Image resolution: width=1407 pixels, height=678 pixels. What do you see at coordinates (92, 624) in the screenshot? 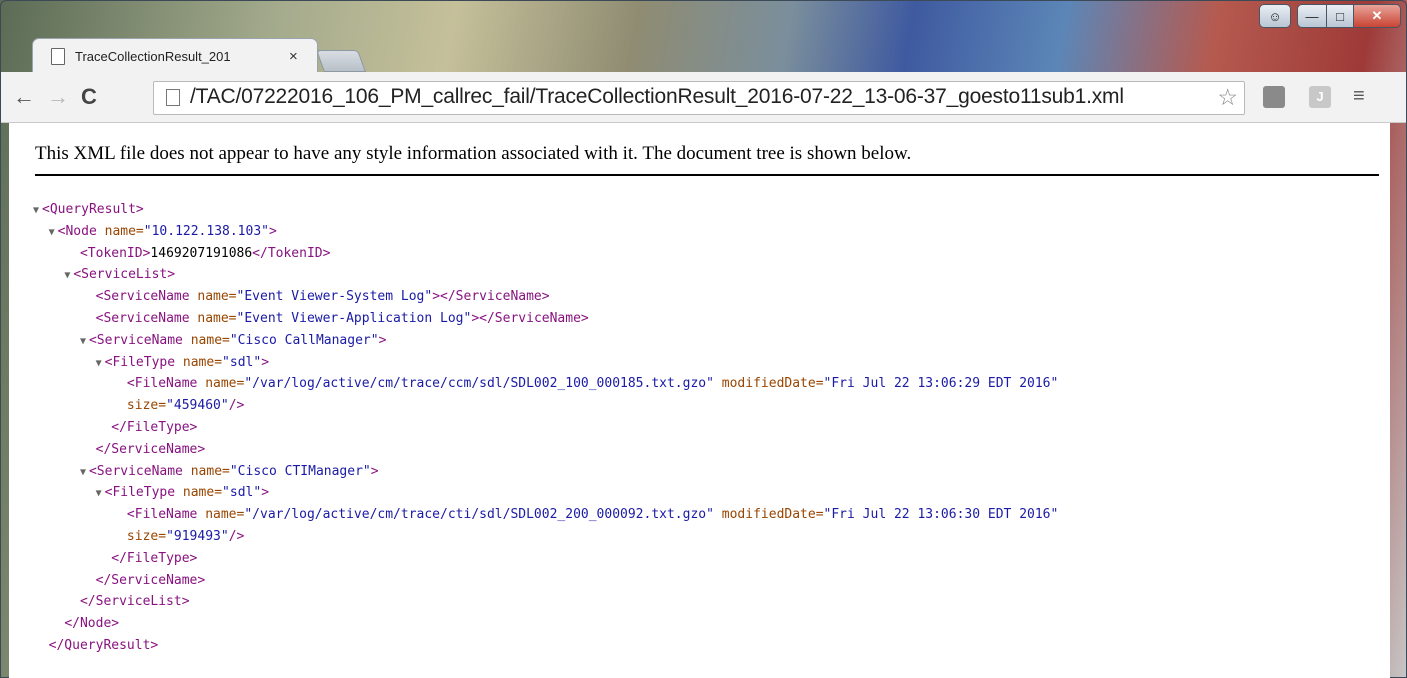
I see `xml-tag: </Node>` at bounding box center [92, 624].